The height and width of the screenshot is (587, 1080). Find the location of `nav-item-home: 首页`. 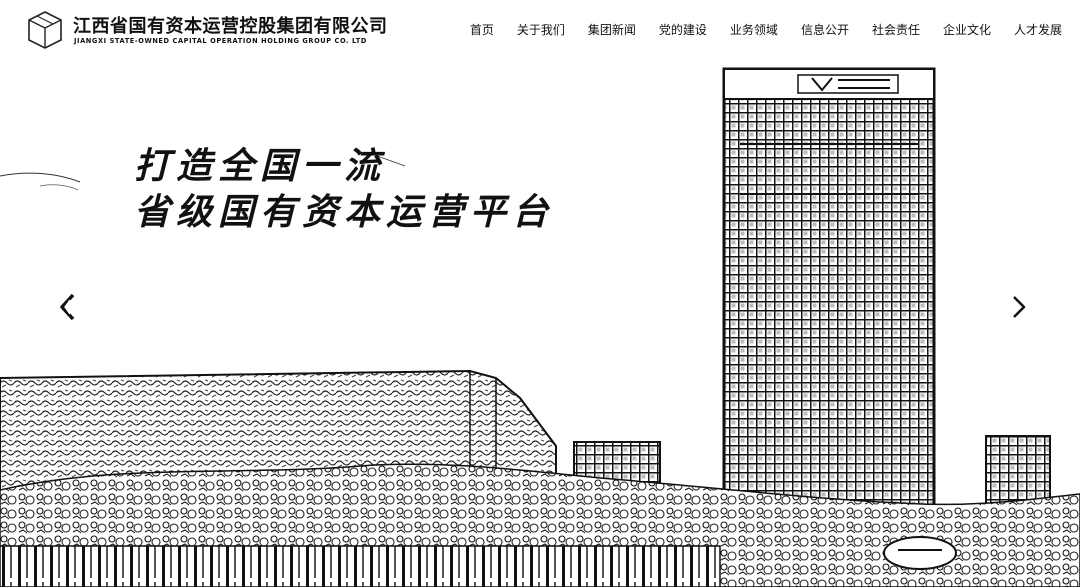

nav-item-home: 首页 is located at coordinates (482, 29).